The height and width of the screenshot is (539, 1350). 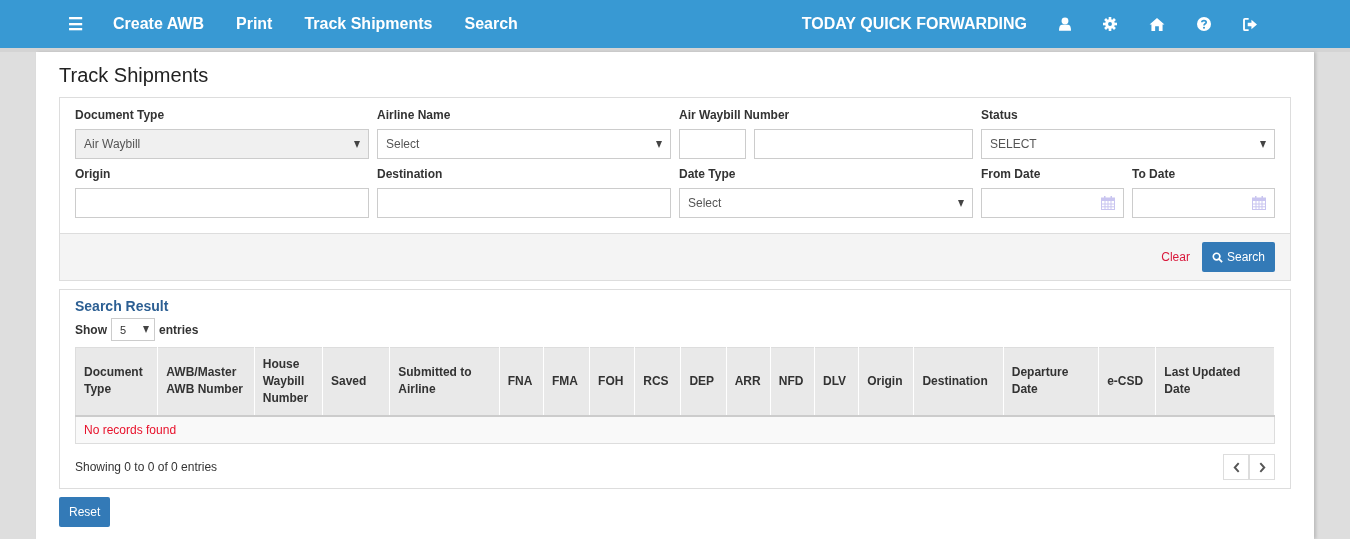 I want to click on column-header: Last Updated Date, so click(x=1215, y=381).